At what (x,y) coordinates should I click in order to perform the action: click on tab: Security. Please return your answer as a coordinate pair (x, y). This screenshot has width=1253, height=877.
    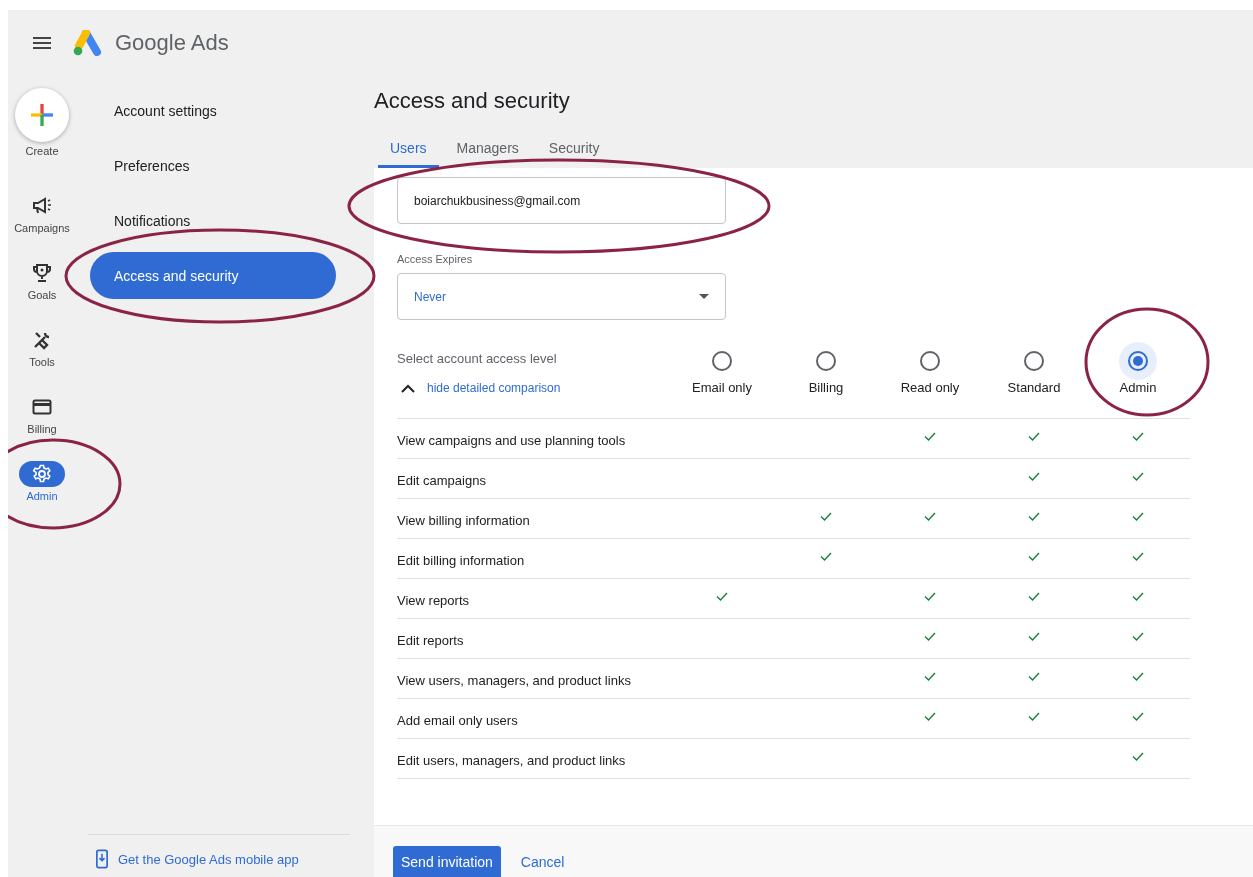
    Looking at the image, I should click on (574, 151).